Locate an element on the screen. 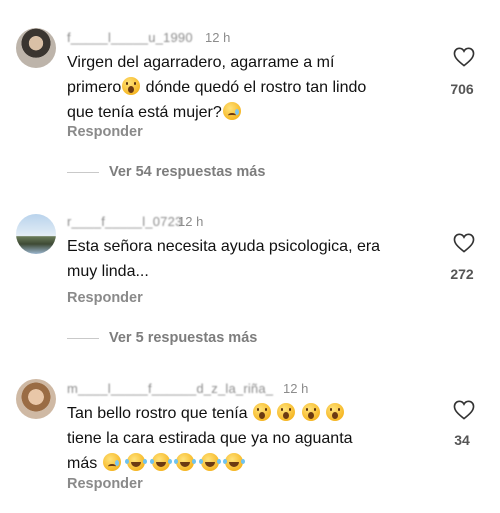  view-more-replies-label: Ver 5 respuestas más is located at coordinates (183, 338).